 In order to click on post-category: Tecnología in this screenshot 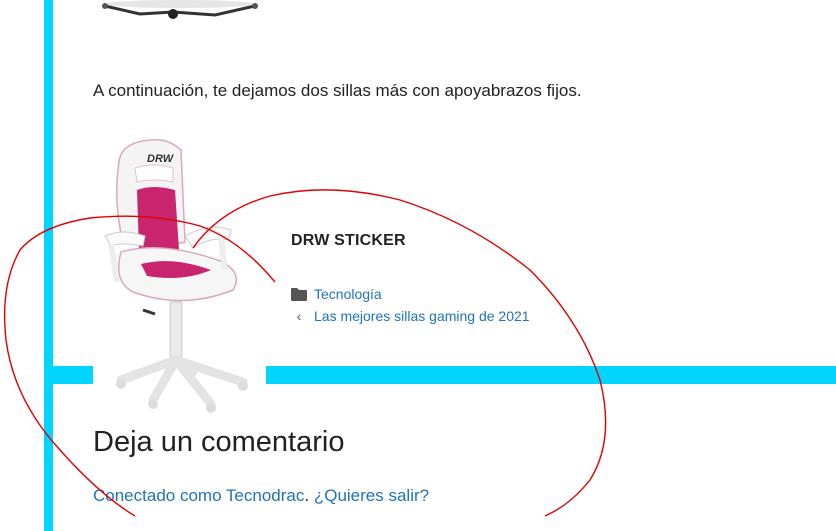, I will do `click(336, 294)`.